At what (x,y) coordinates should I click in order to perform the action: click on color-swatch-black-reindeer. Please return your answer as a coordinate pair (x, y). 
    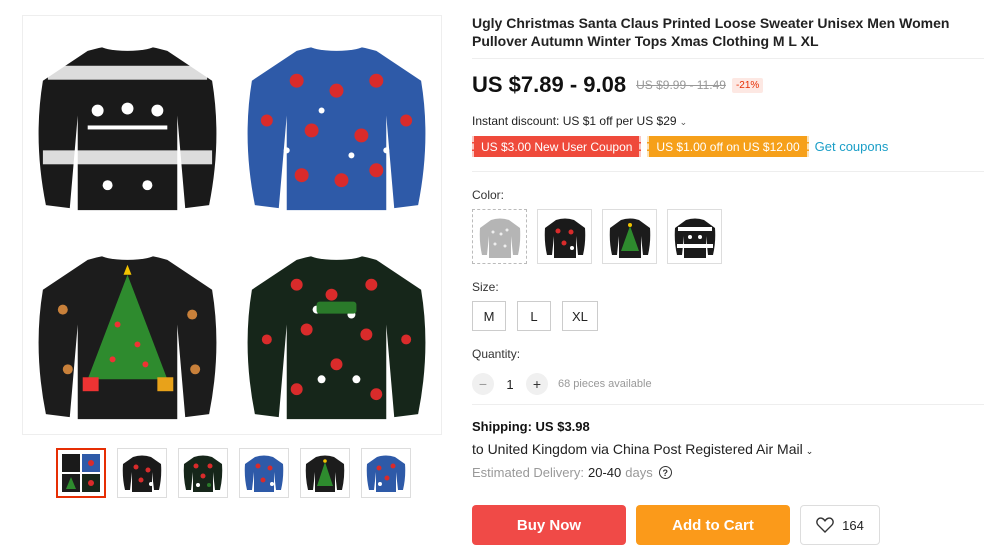
    Looking at the image, I should click on (694, 236).